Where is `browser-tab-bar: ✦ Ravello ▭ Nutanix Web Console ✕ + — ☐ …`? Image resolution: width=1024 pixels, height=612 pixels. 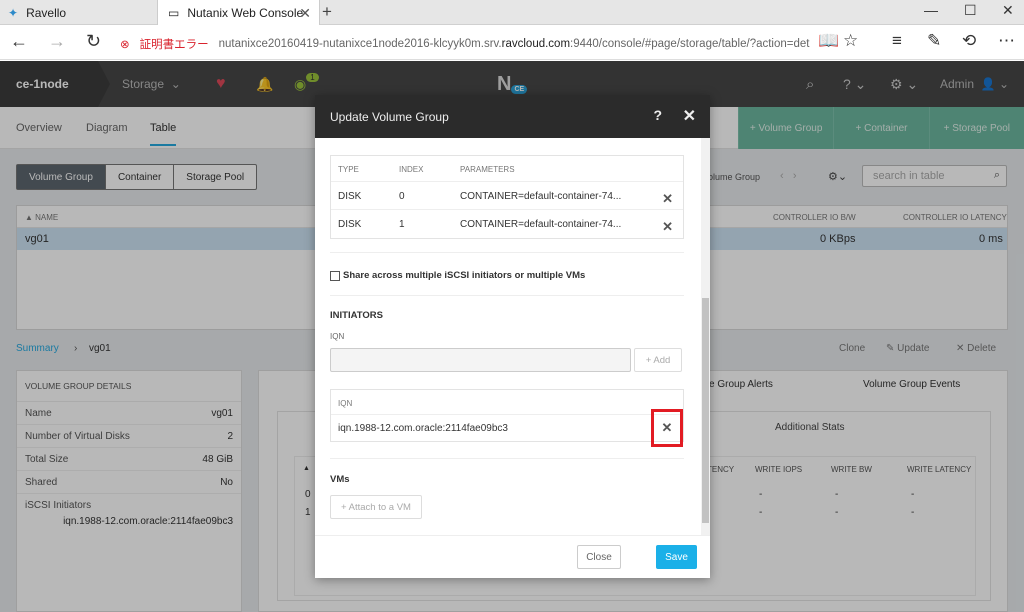
browser-tab-bar: ✦ Ravello ▭ Nutanix Web Console ✕ + — ☐ … is located at coordinates (512, 13).